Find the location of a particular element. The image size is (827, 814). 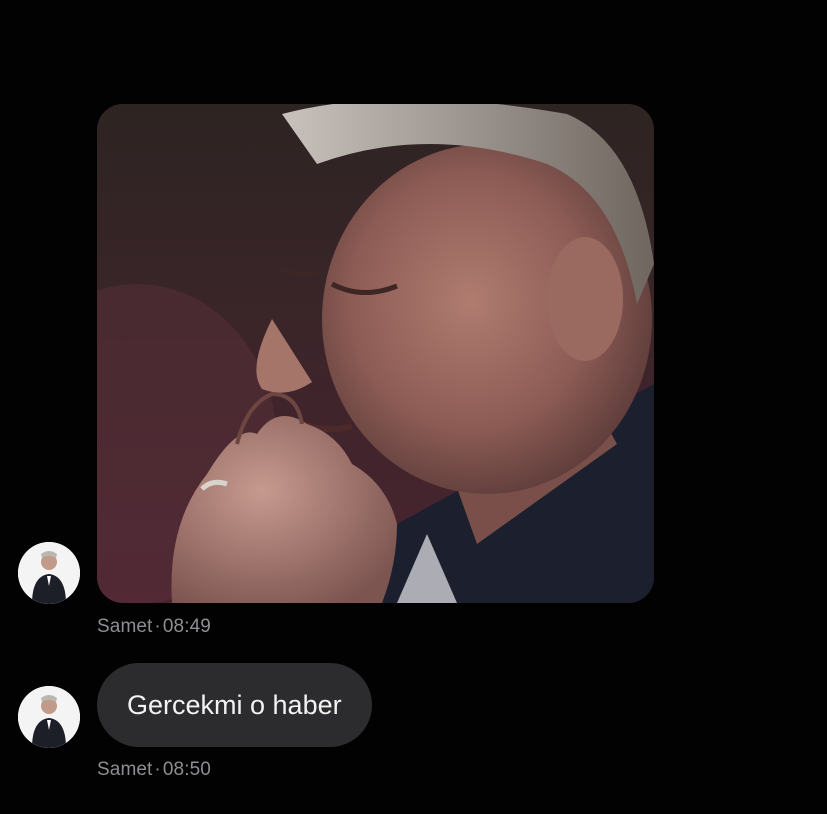

message-text: Gercekmi o haber is located at coordinates (234, 704).